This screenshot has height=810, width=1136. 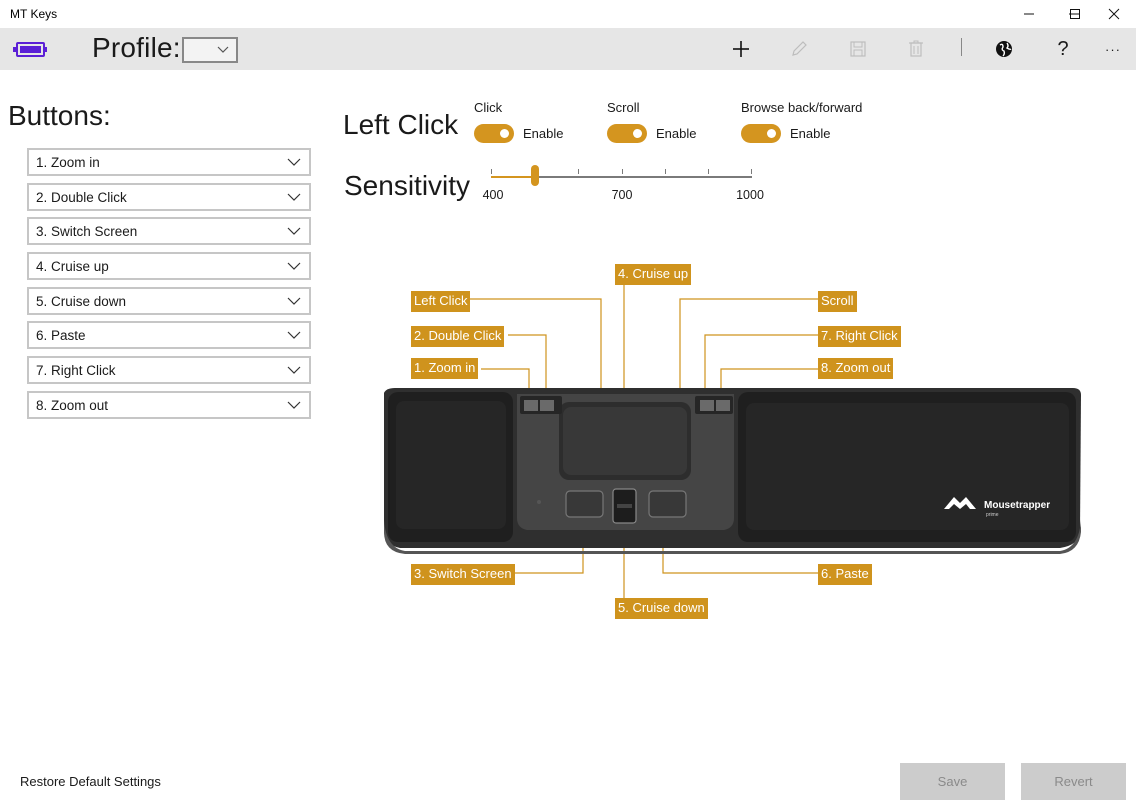 I want to click on mousetrapper-device, so click(x=732, y=471).